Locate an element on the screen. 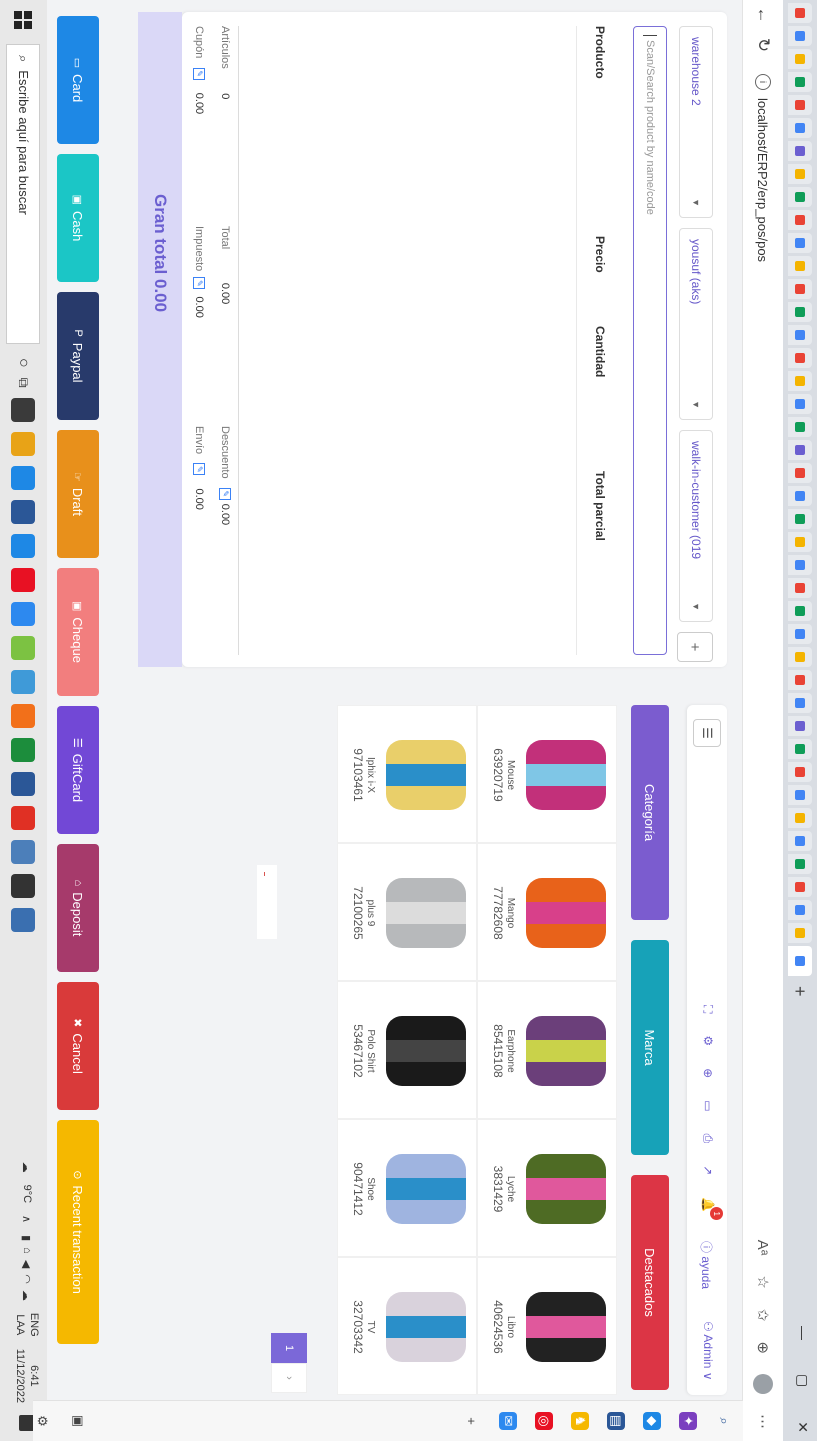 The image size is (817, 1441). product-card: Libro 40624536 is located at coordinates (547, 1326).